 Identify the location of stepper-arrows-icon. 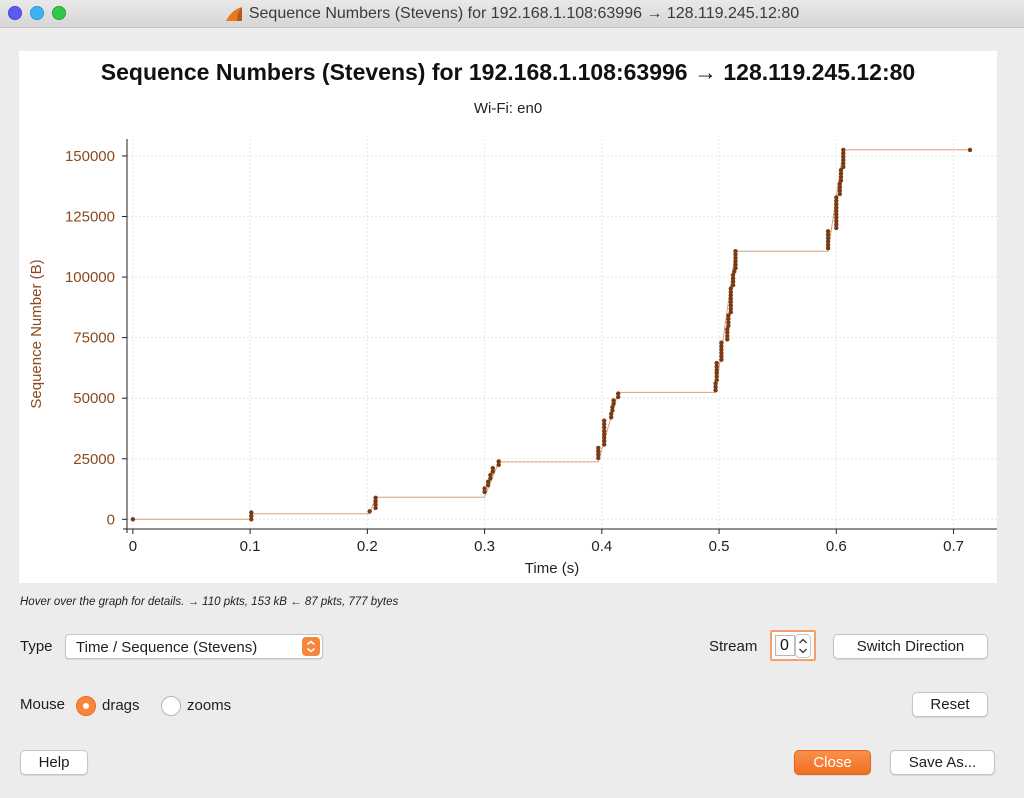
(803, 646).